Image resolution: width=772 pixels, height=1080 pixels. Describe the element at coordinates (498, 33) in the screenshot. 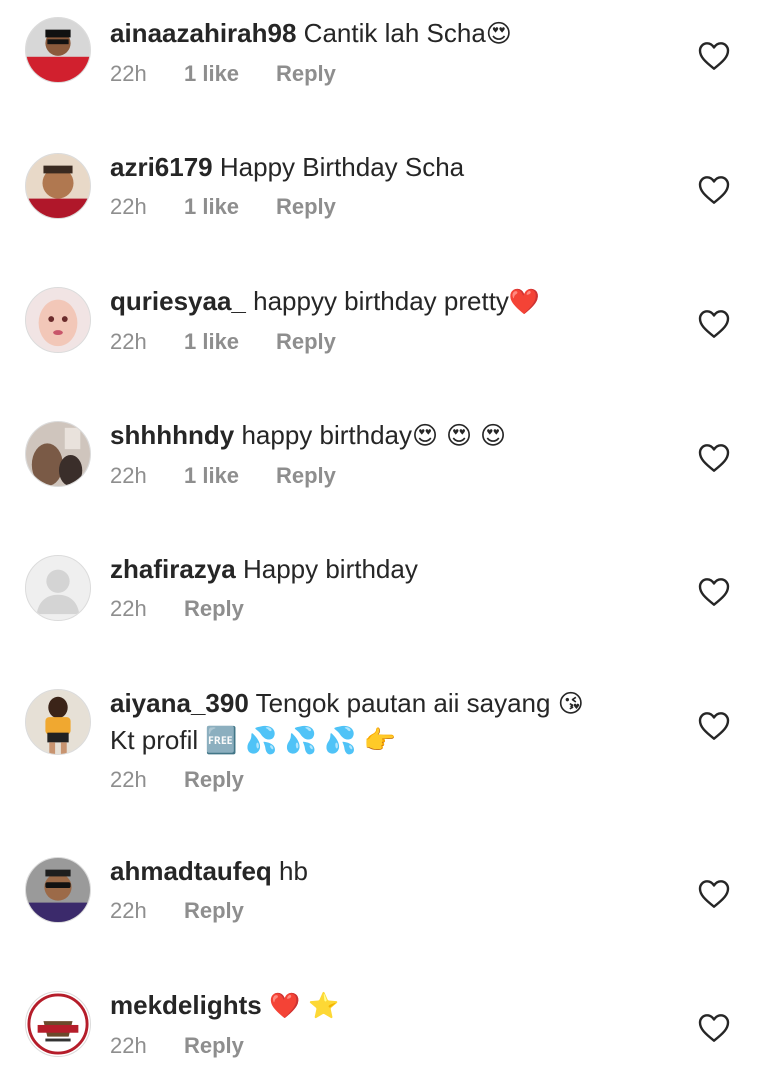

I see `emoji: 😍` at that location.